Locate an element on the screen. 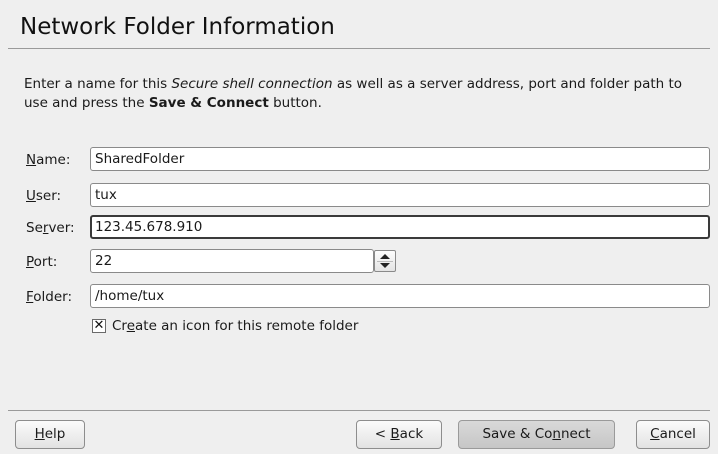 Image resolution: width=718 pixels, height=454 pixels. name-label: Name: is located at coordinates (48, 160).